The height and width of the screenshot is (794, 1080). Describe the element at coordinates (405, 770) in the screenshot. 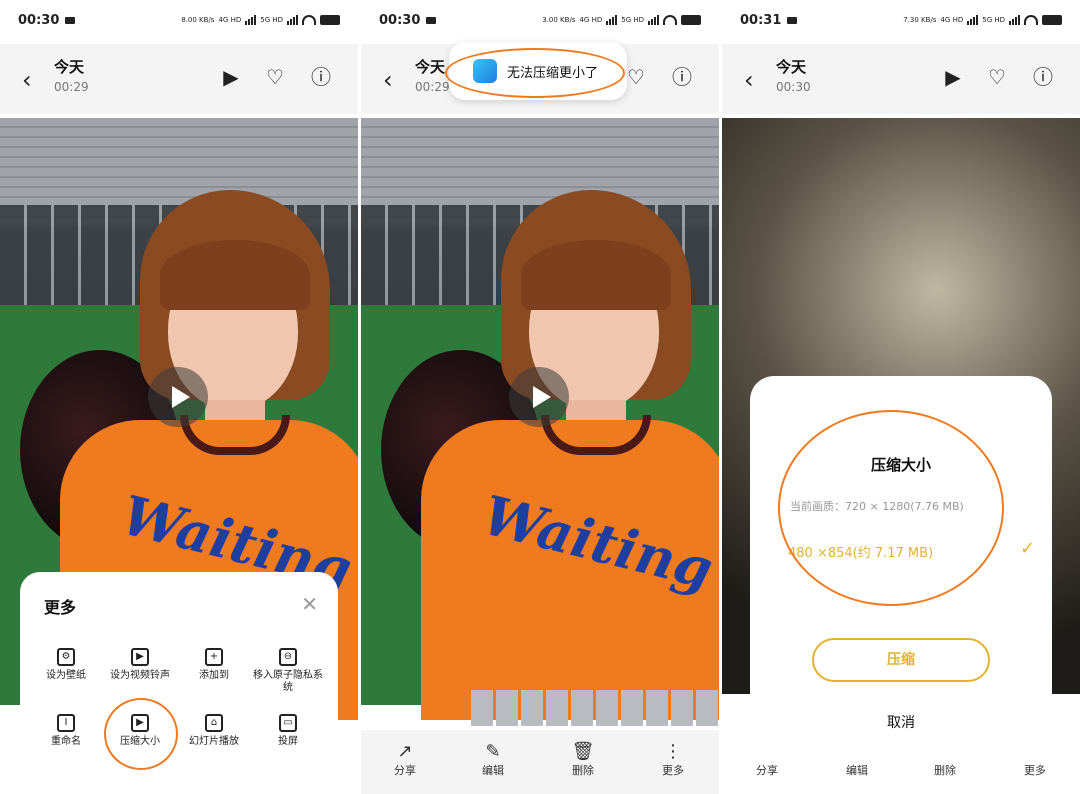

I see `tool-label: 分享` at that location.